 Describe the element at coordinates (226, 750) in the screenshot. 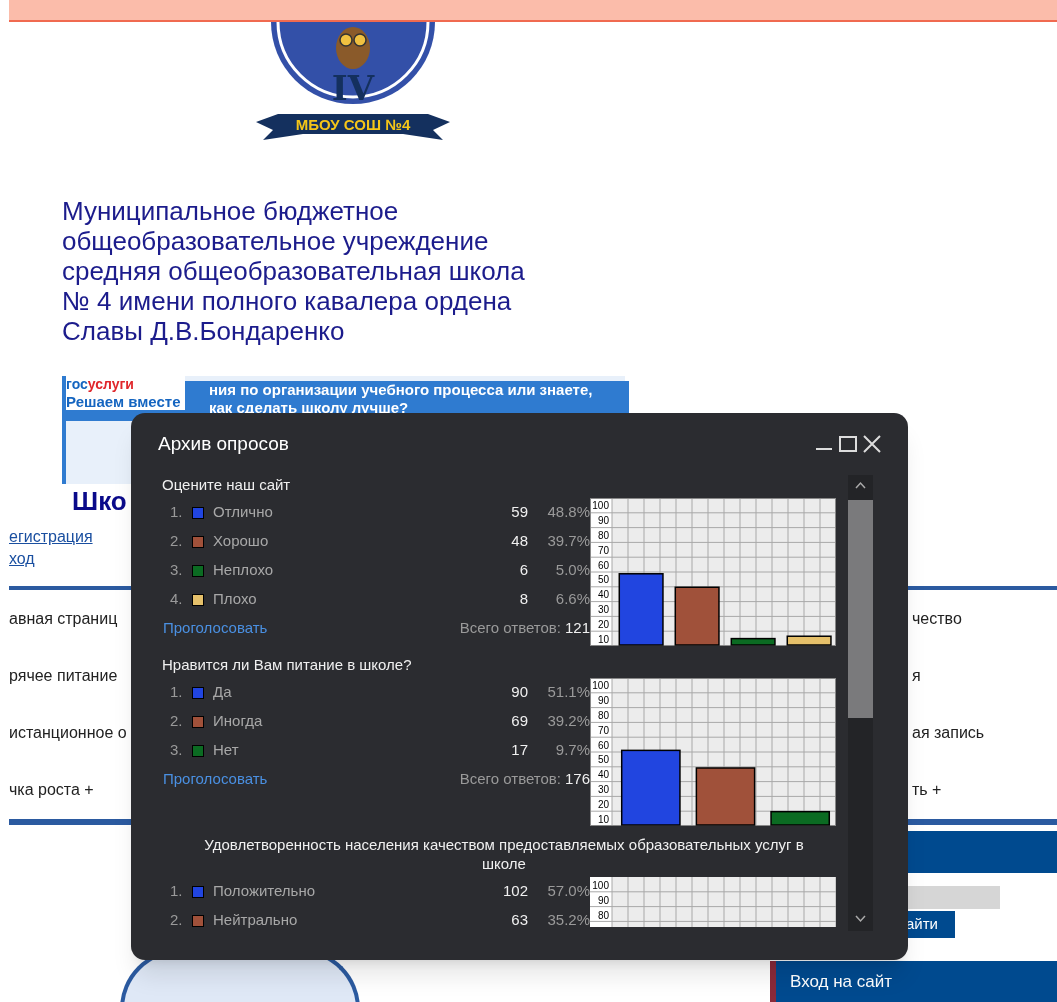

I see `option-label: Нет` at that location.